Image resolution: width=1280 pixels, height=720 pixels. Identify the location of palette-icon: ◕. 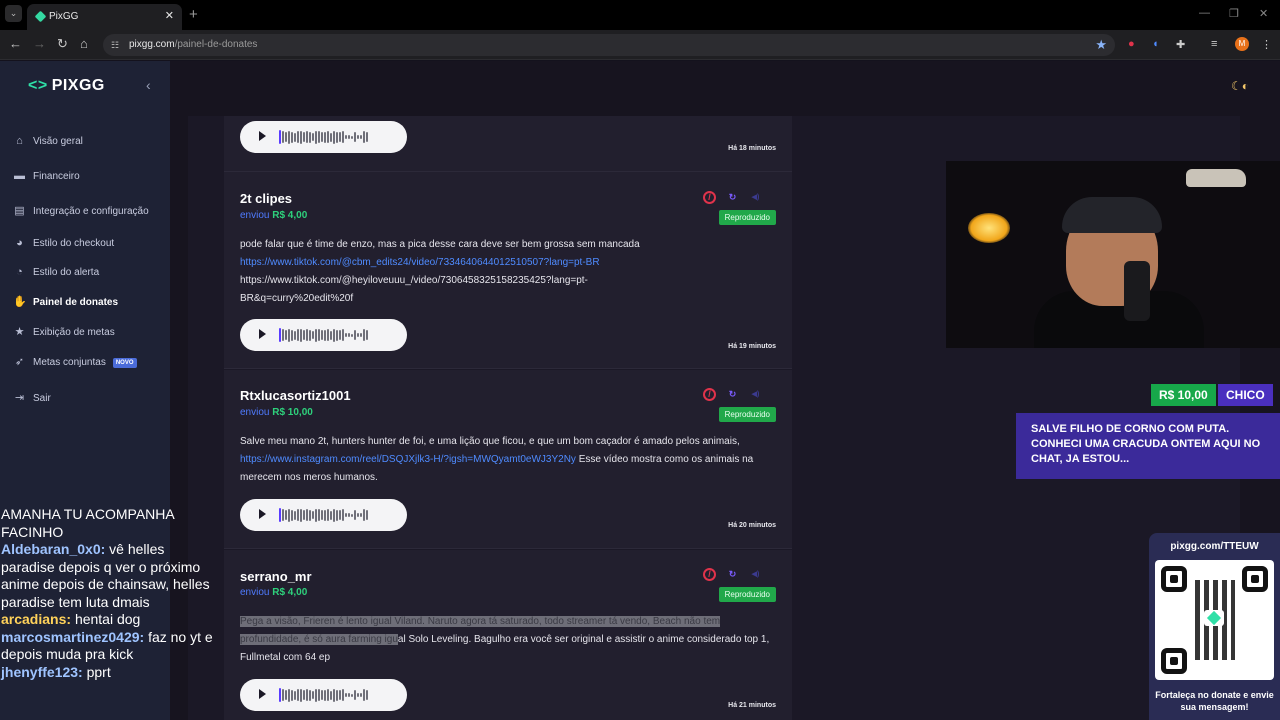
(19, 243).